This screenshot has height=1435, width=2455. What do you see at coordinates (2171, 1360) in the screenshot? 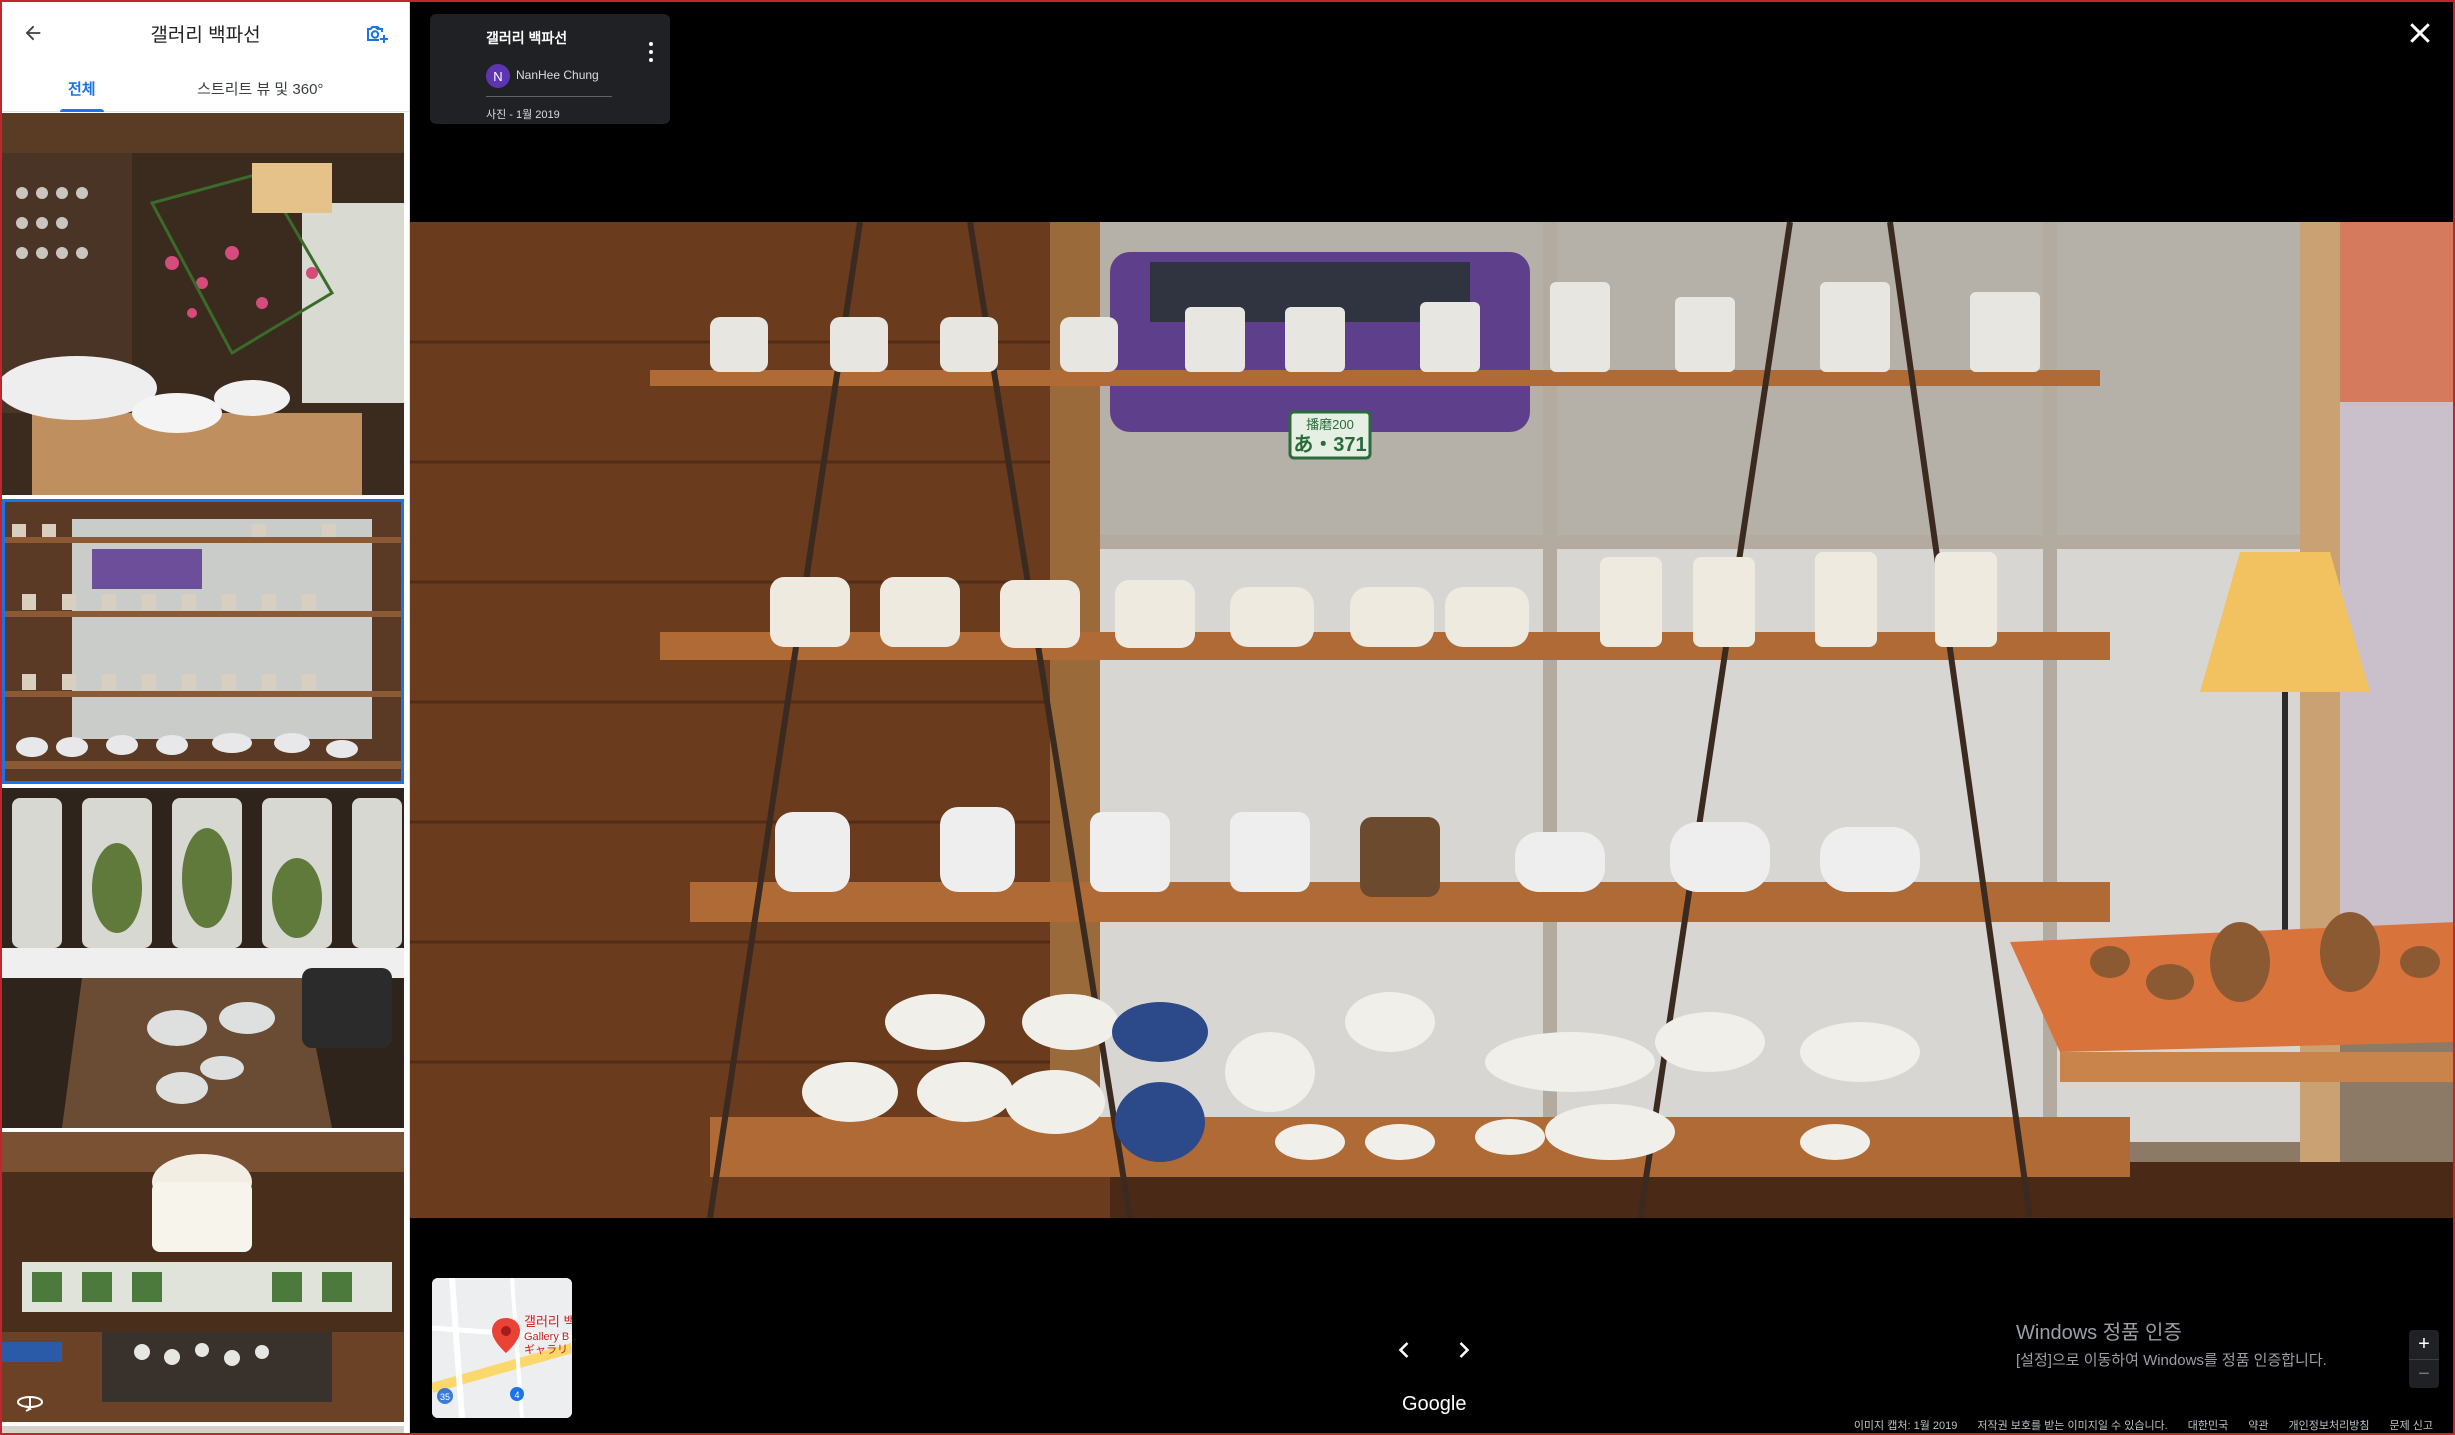
I see `watermark-subtitle: [설정]으로 이동하여 Windows를 정품 인증합니다.` at bounding box center [2171, 1360].